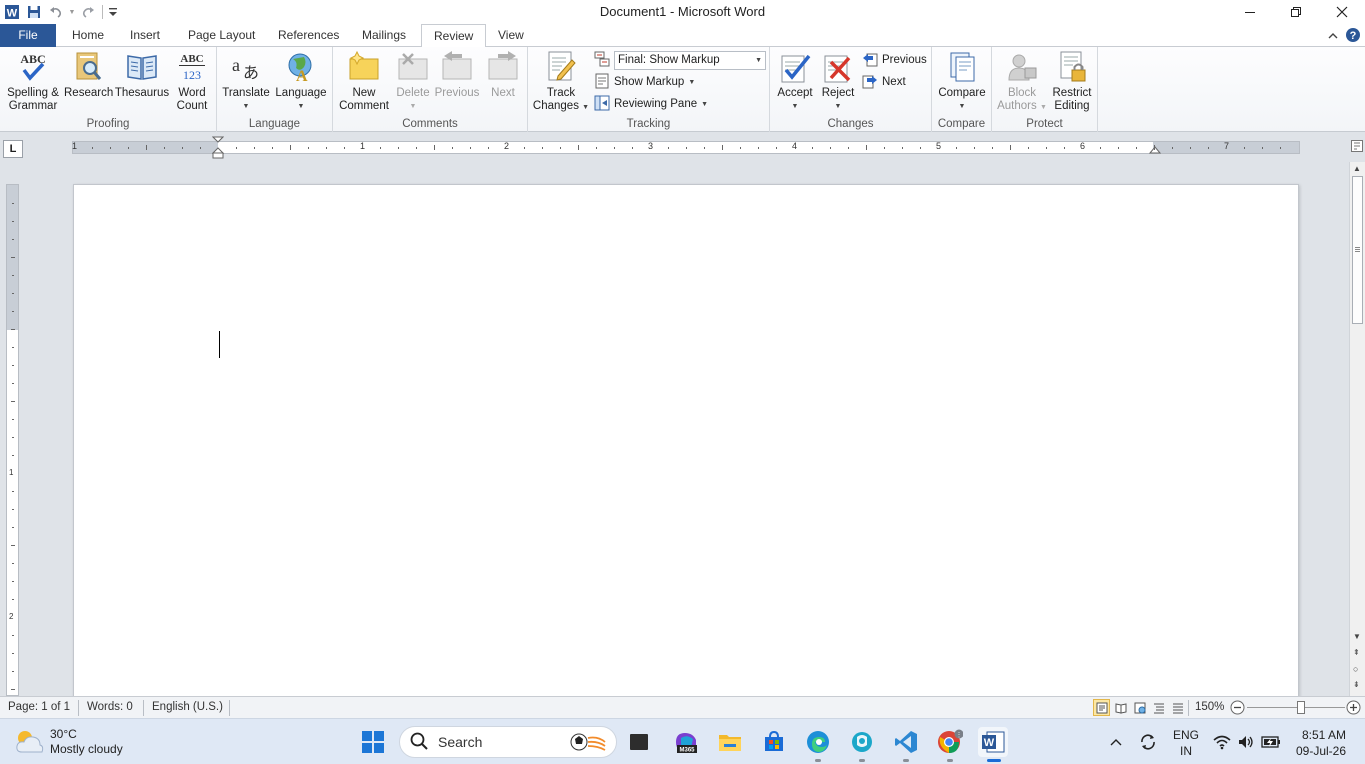 The width and height of the screenshot is (1365, 764). I want to click on help-icon: ?, so click(1353, 36).